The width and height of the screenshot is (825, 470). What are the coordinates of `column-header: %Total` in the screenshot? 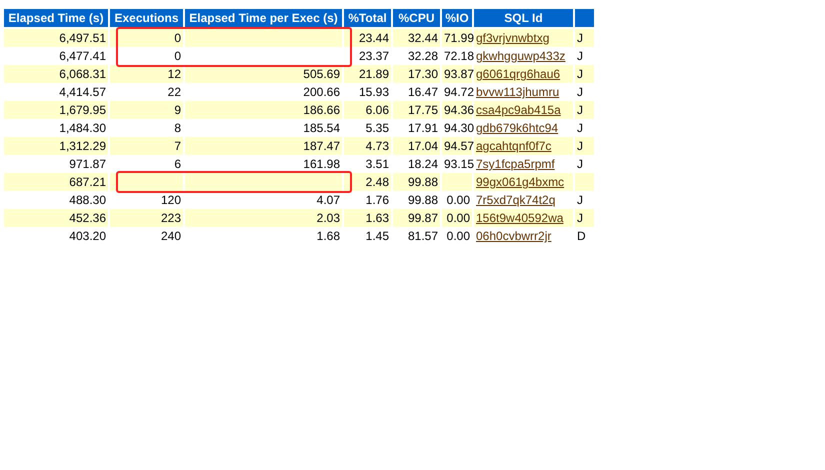 It's located at (367, 18).